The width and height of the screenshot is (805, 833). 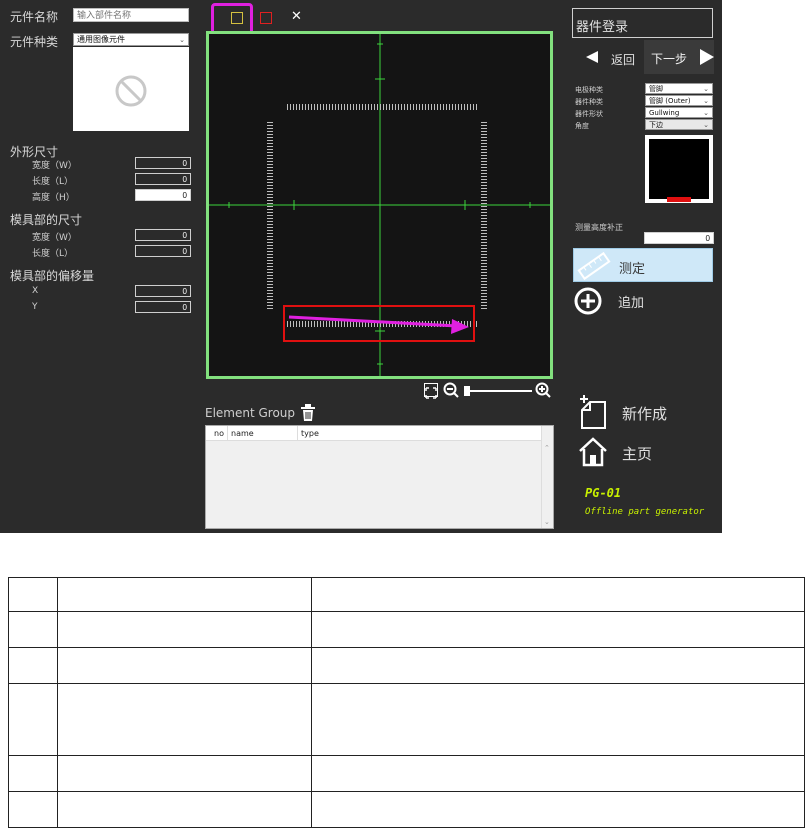 I want to click on trash-icon, so click(x=308, y=413).